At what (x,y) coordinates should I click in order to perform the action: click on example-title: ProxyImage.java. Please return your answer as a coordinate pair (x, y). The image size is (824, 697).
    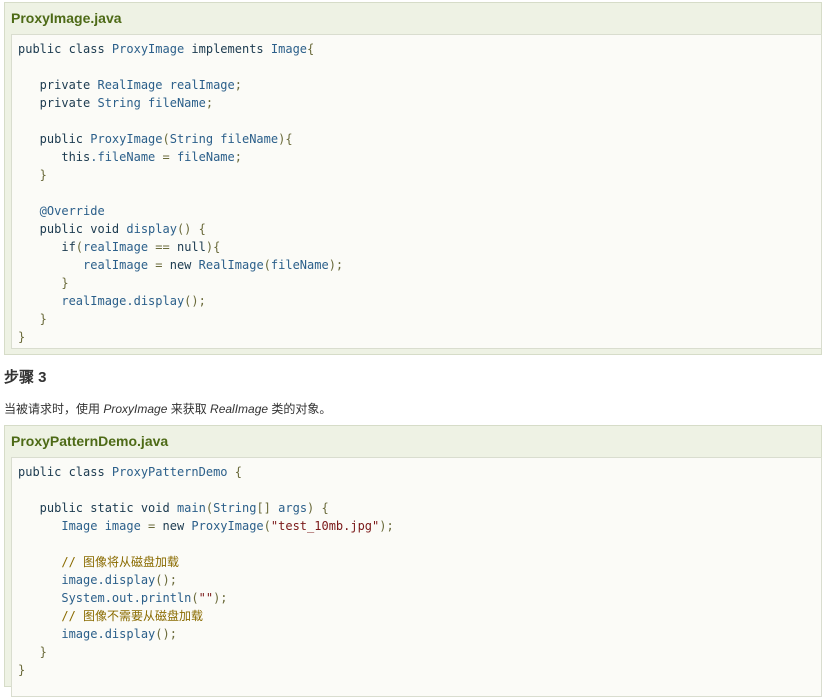
    Looking at the image, I should click on (66, 18).